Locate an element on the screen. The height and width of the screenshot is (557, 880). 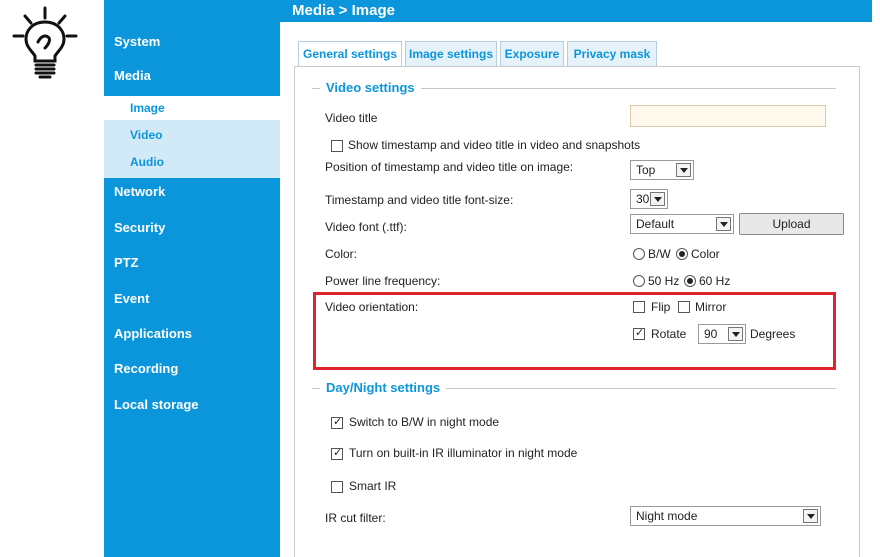
sidebar-subitem-video: Video is located at coordinates (192, 135).